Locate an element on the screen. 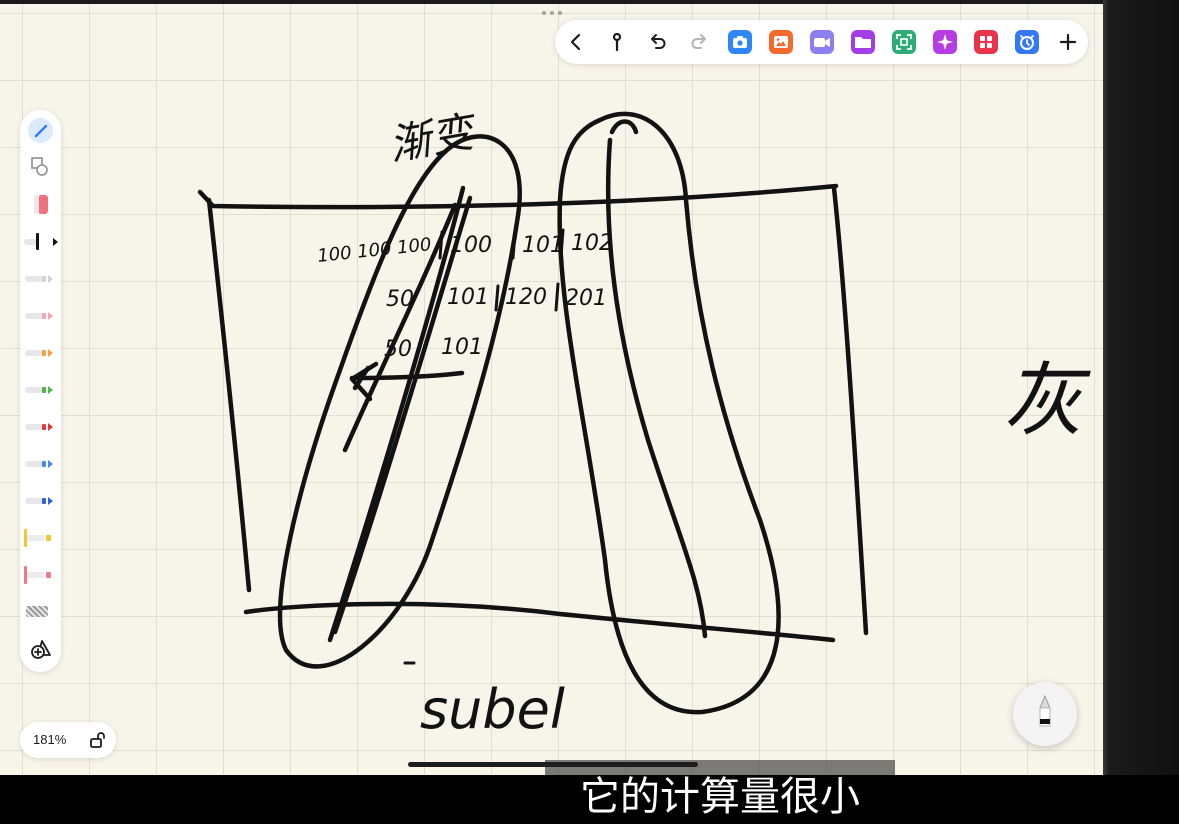  pen-tool-icon is located at coordinates (40, 130).